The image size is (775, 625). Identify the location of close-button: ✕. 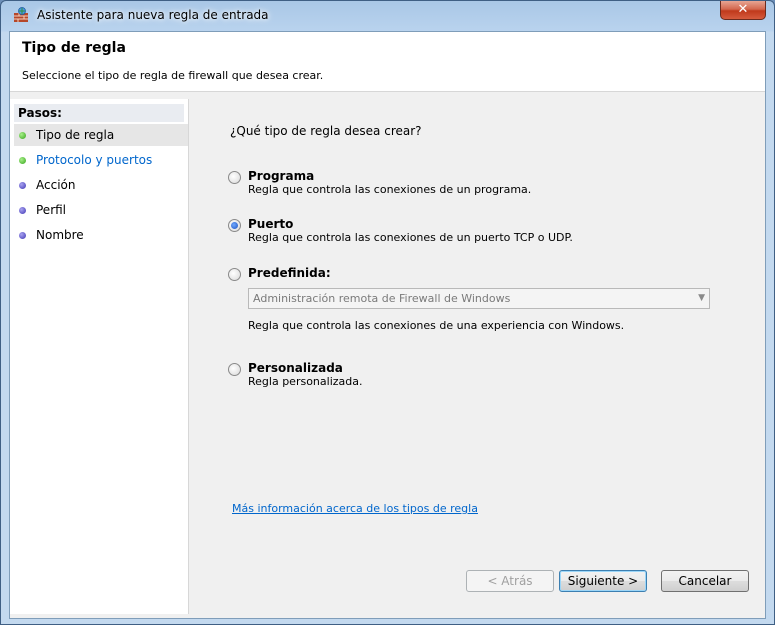
(743, 10).